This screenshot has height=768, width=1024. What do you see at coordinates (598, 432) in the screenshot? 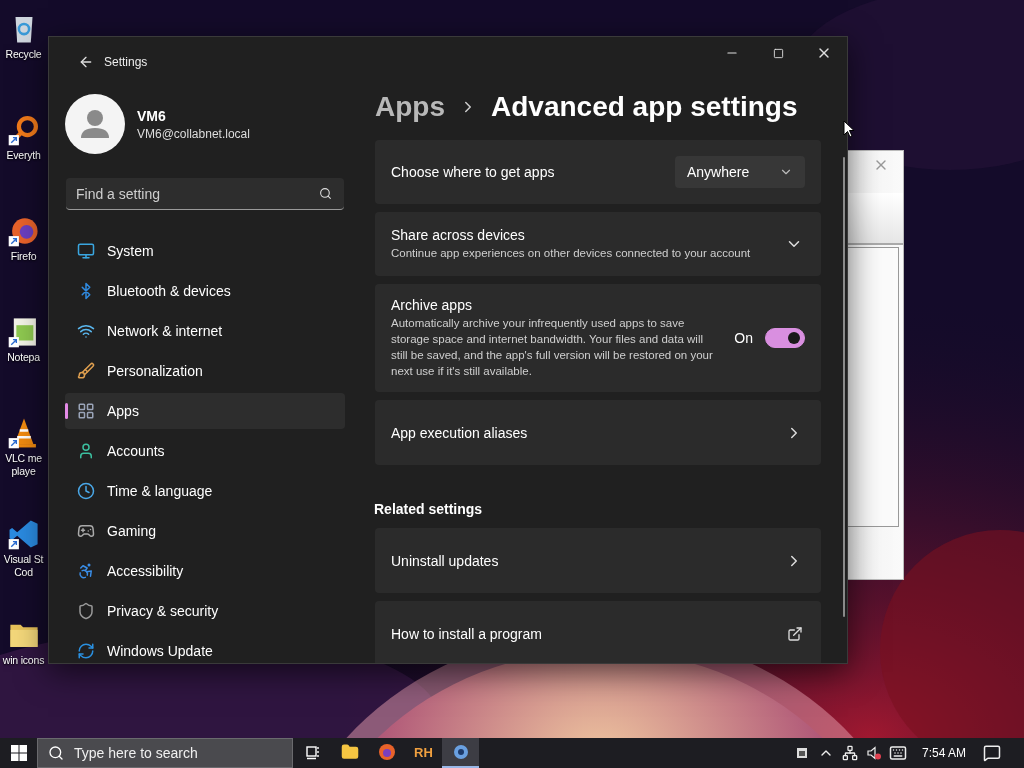
I see `setting-card: App execution aliases` at bounding box center [598, 432].